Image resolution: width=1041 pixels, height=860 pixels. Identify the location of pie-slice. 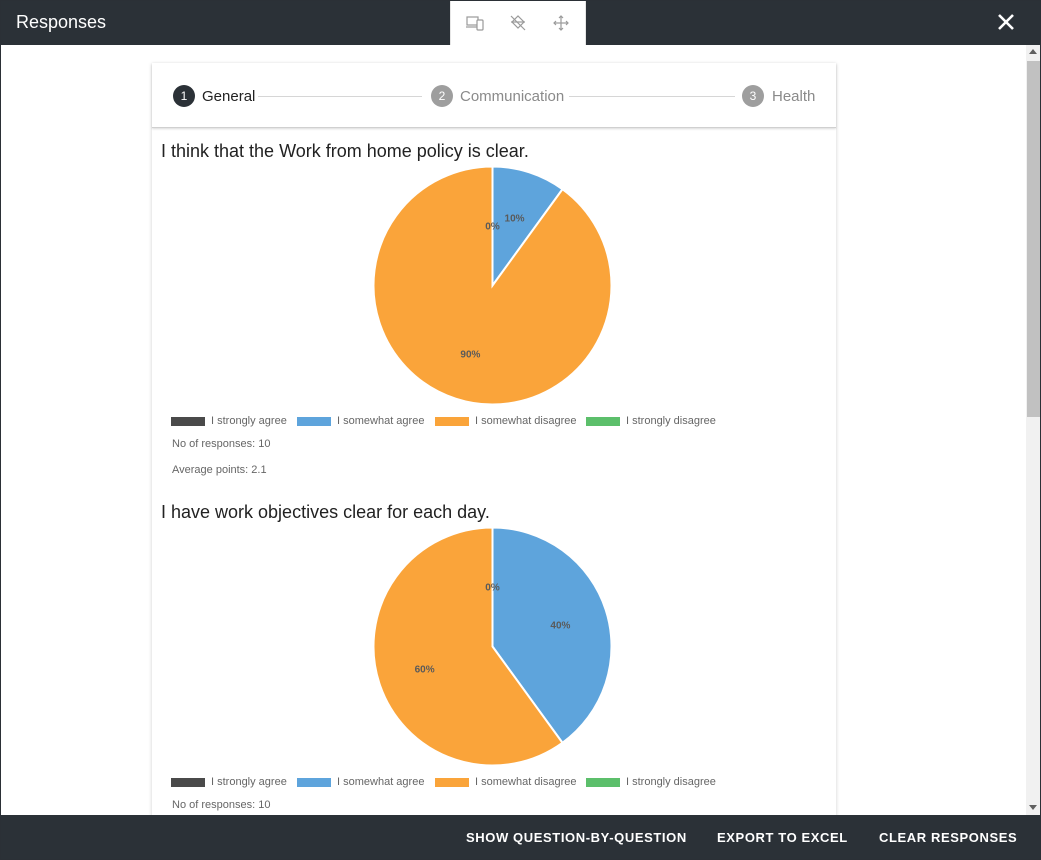
(492, 285).